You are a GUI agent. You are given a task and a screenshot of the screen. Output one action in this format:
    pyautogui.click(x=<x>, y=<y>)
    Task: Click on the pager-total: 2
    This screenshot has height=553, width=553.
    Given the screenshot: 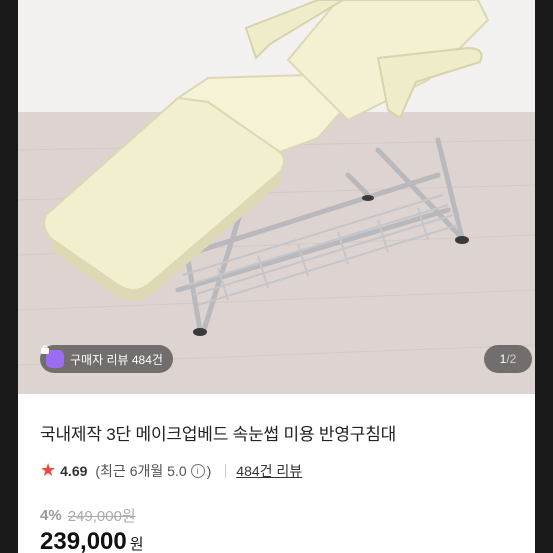 What is the action you would take?
    pyautogui.click(x=513, y=359)
    